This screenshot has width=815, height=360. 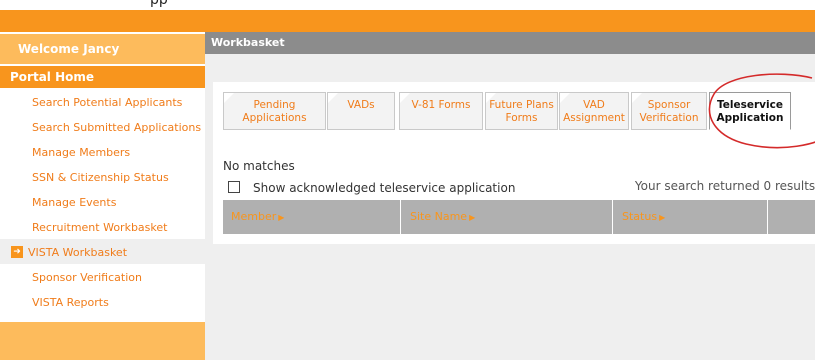 What do you see at coordinates (102, 151) in the screenshot?
I see `sidebar-item-manage-members: Manage Members` at bounding box center [102, 151].